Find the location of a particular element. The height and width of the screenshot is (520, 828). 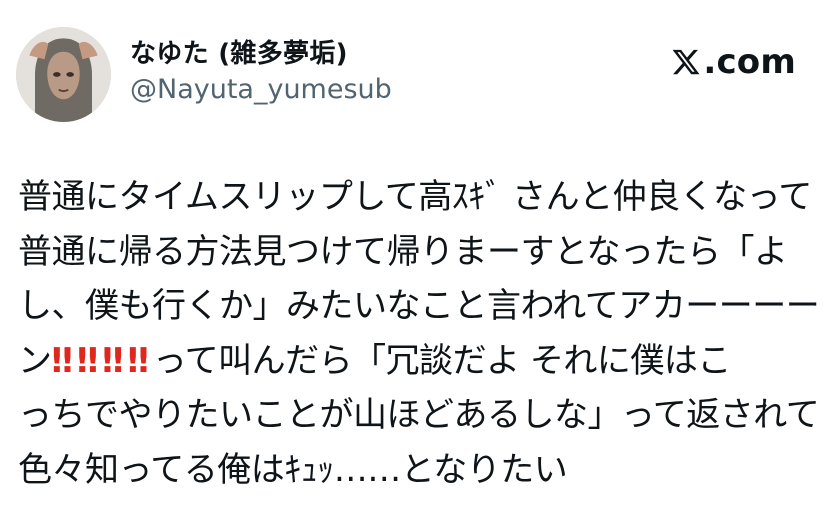

avatar-image is located at coordinates (63, 74).